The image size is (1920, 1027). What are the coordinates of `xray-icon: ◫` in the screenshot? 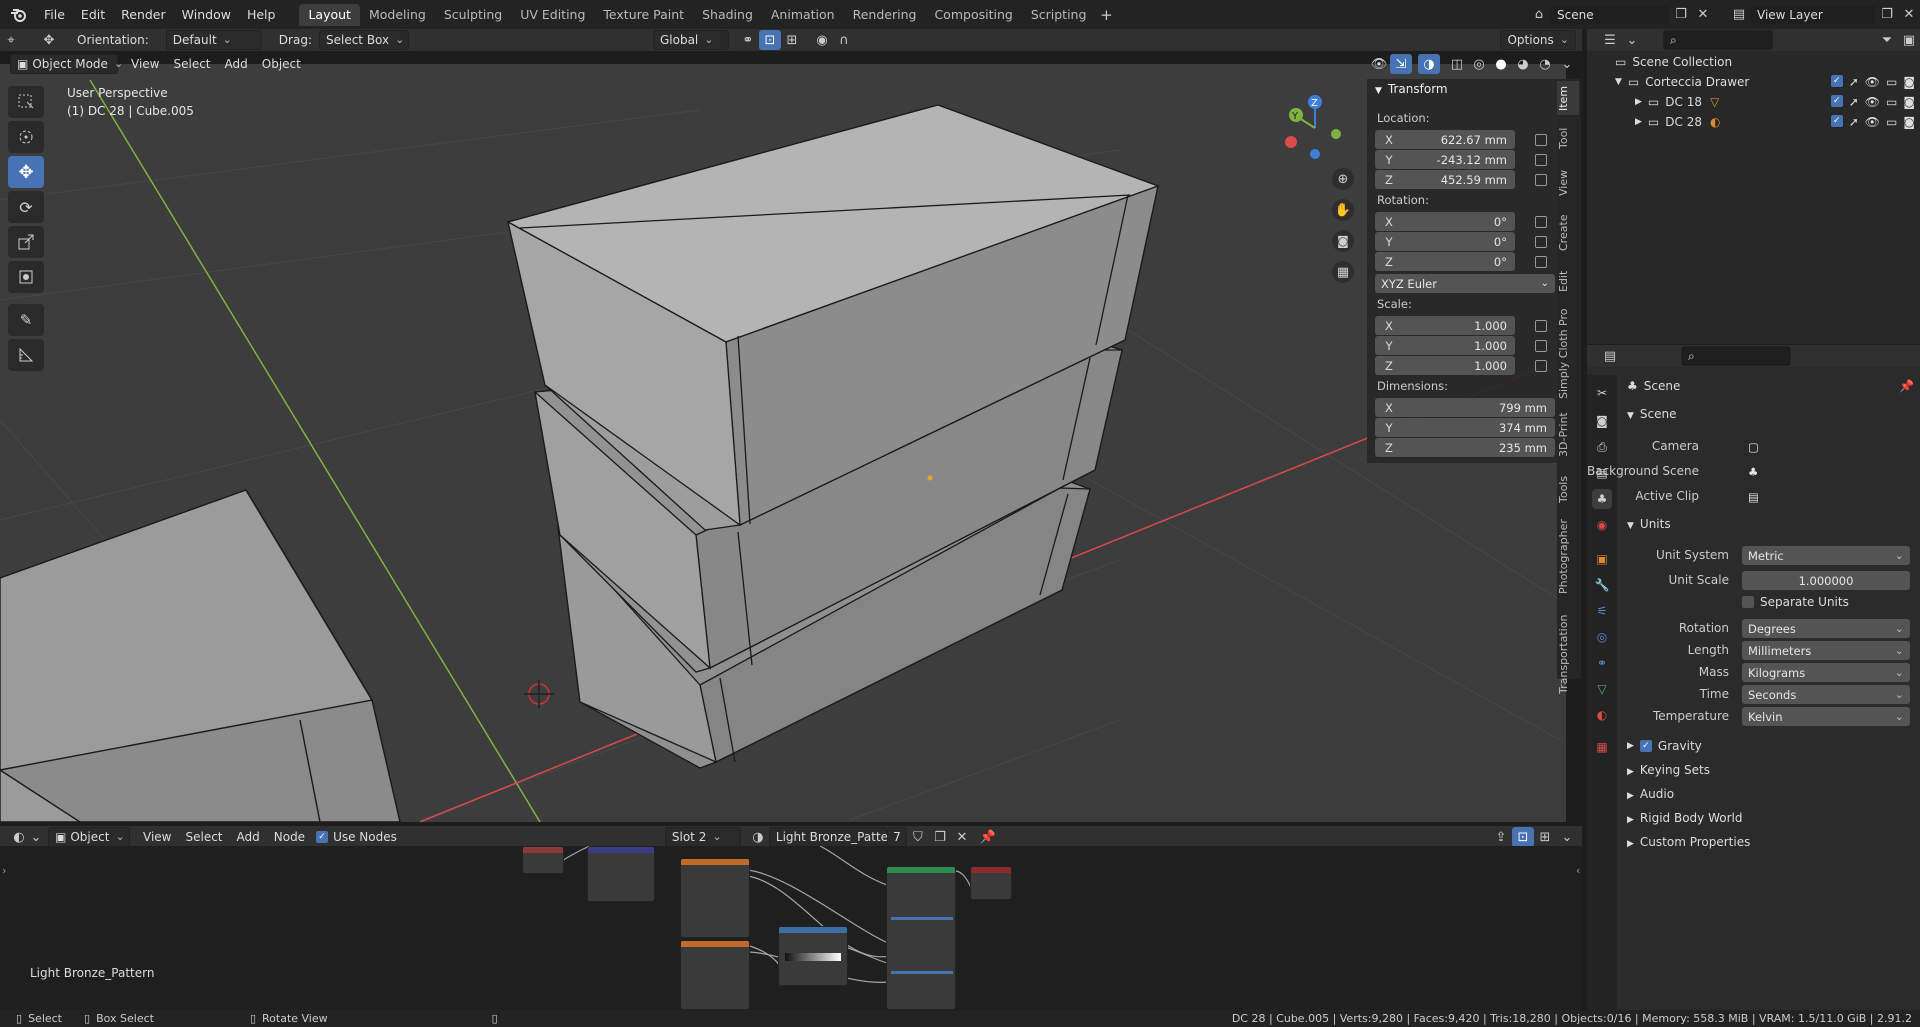 It's located at (1457, 64).